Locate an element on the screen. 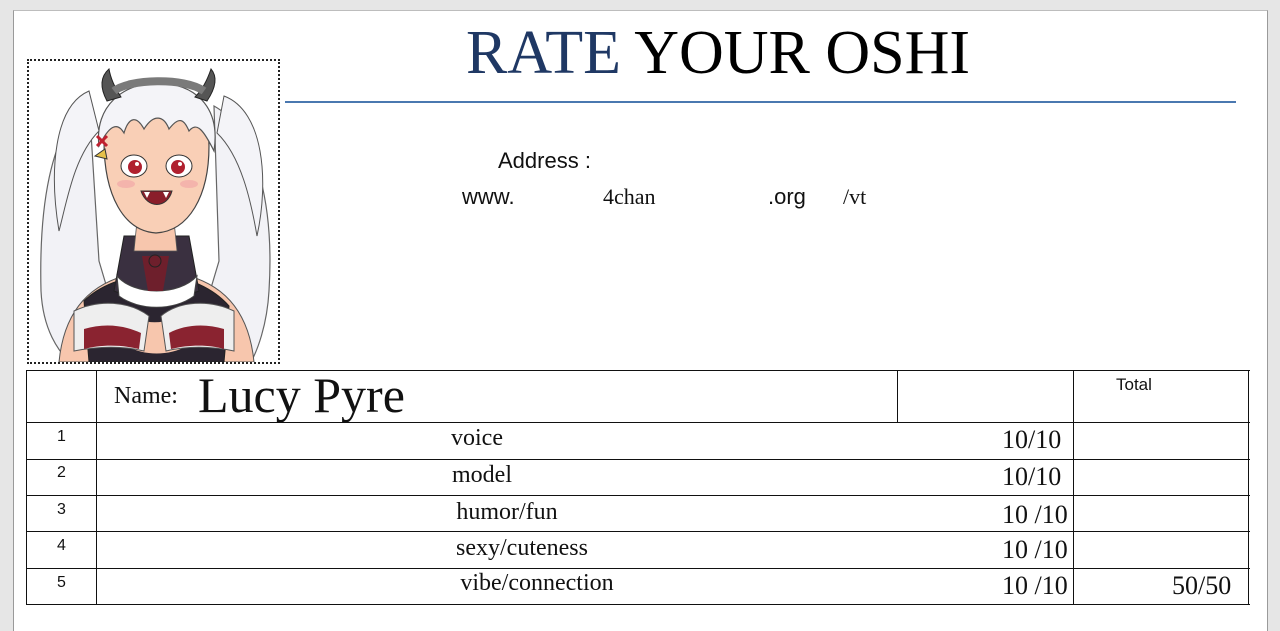 This screenshot has width=1280, height=631. page-title: RATE YOUR OSHI is located at coordinates (718, 53).